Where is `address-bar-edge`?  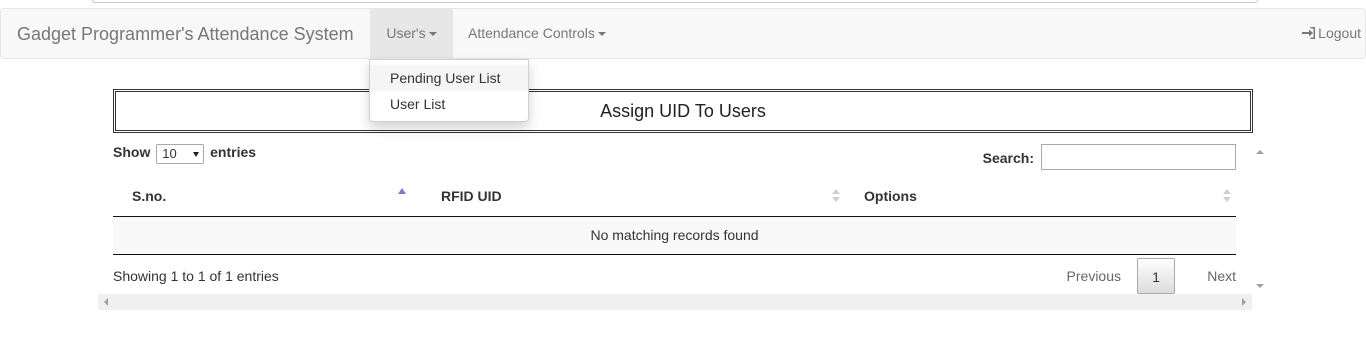 address-bar-edge is located at coordinates (675, 1).